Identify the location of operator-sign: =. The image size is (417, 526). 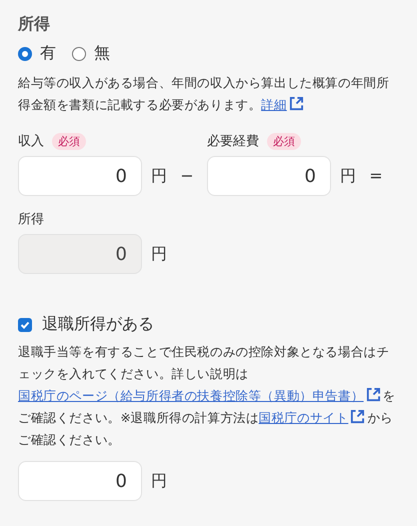
(376, 176).